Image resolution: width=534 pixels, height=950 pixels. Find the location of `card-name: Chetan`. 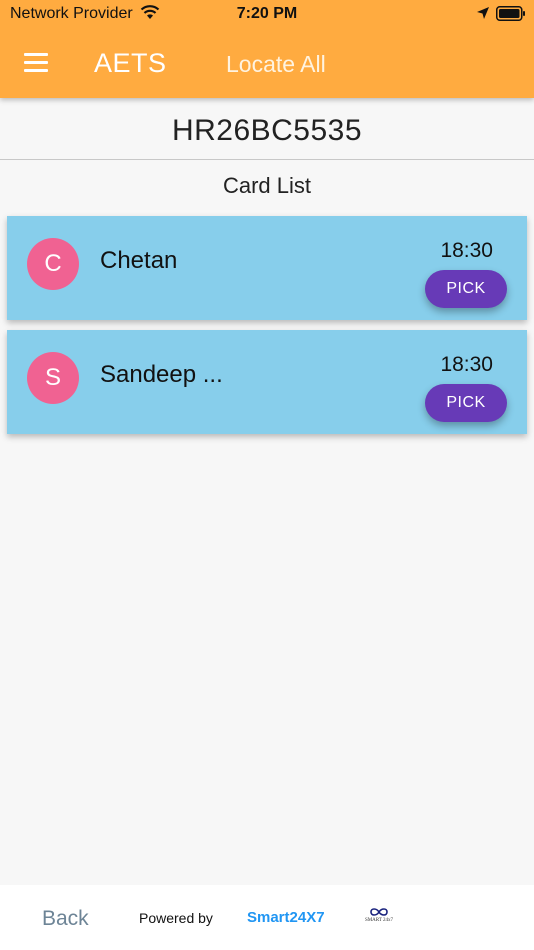

card-name: Chetan is located at coordinates (139, 260).